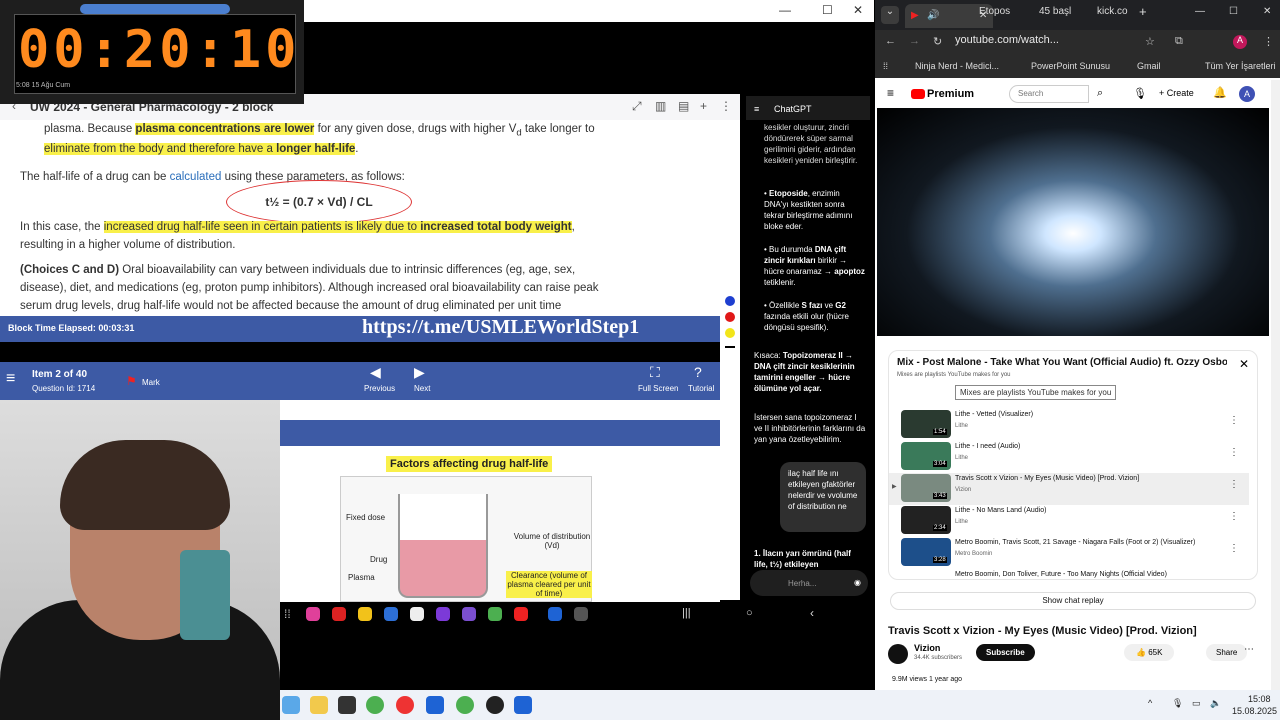 The width and height of the screenshot is (1280, 720). I want to click on tab-search-icon: ⌄, so click(890, 15).